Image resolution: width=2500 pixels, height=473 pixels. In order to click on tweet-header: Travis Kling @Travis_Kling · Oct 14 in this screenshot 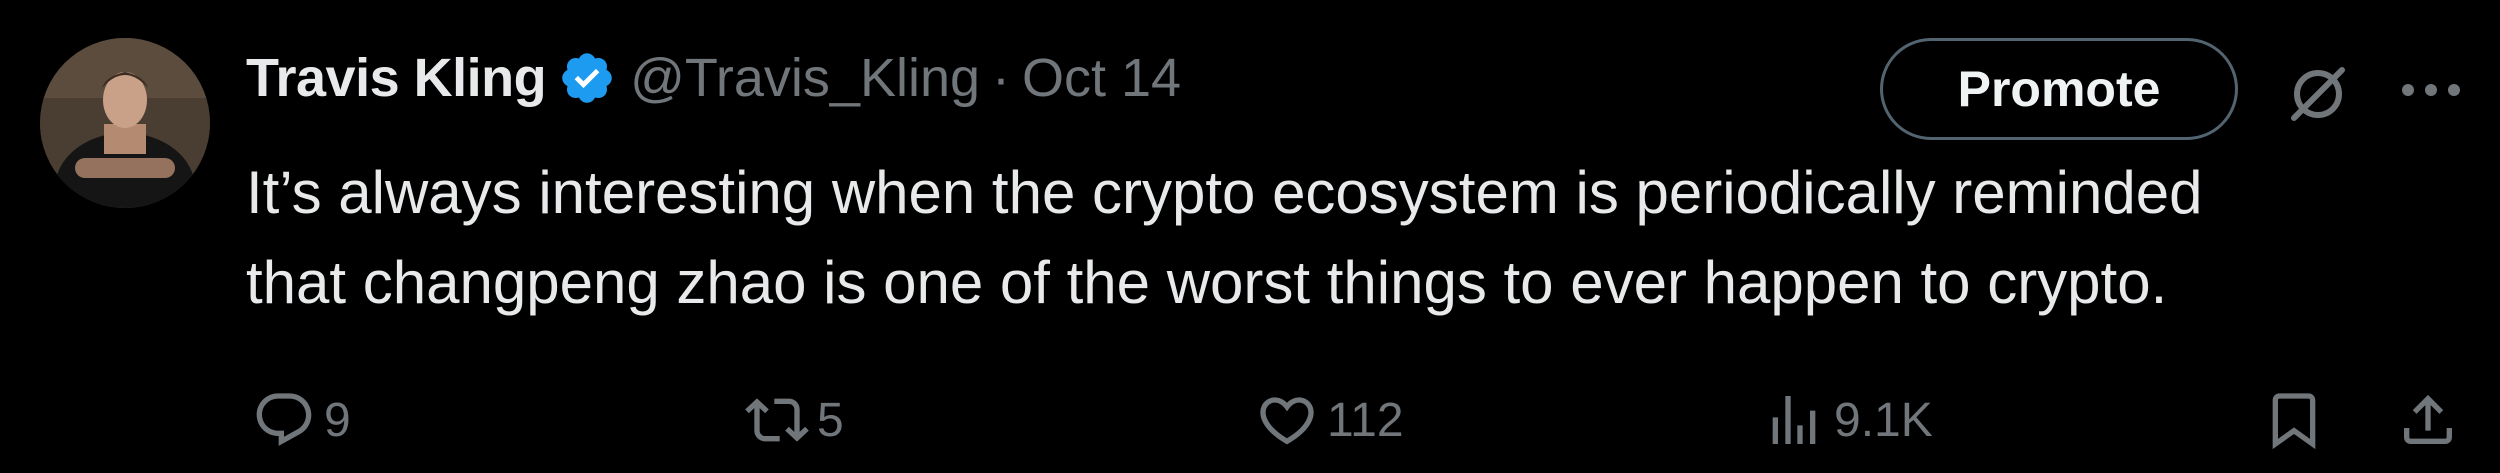, I will do `click(713, 78)`.